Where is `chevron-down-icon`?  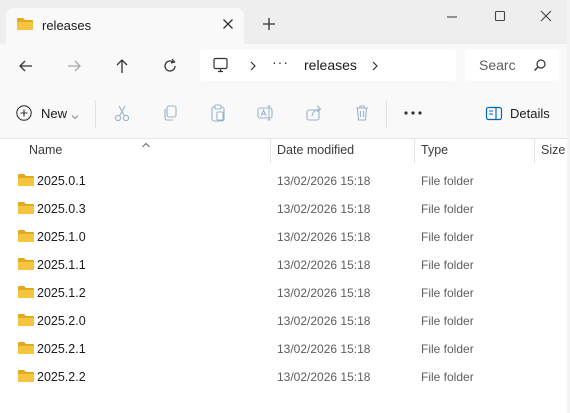 chevron-down-icon is located at coordinates (75, 117).